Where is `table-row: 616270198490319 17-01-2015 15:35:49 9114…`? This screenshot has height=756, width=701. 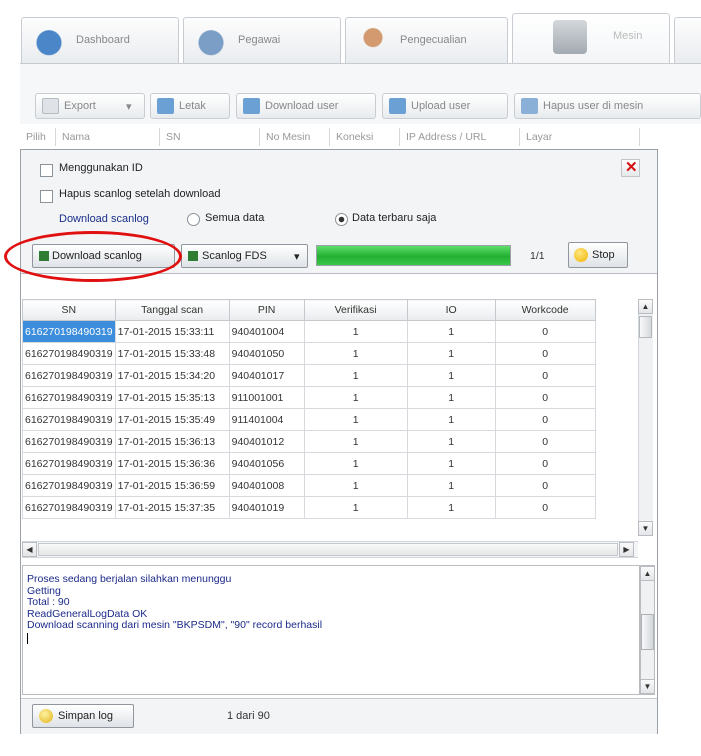
table-row: 616270198490319 17-01-2015 15:35:49 9114… is located at coordinates (309, 419).